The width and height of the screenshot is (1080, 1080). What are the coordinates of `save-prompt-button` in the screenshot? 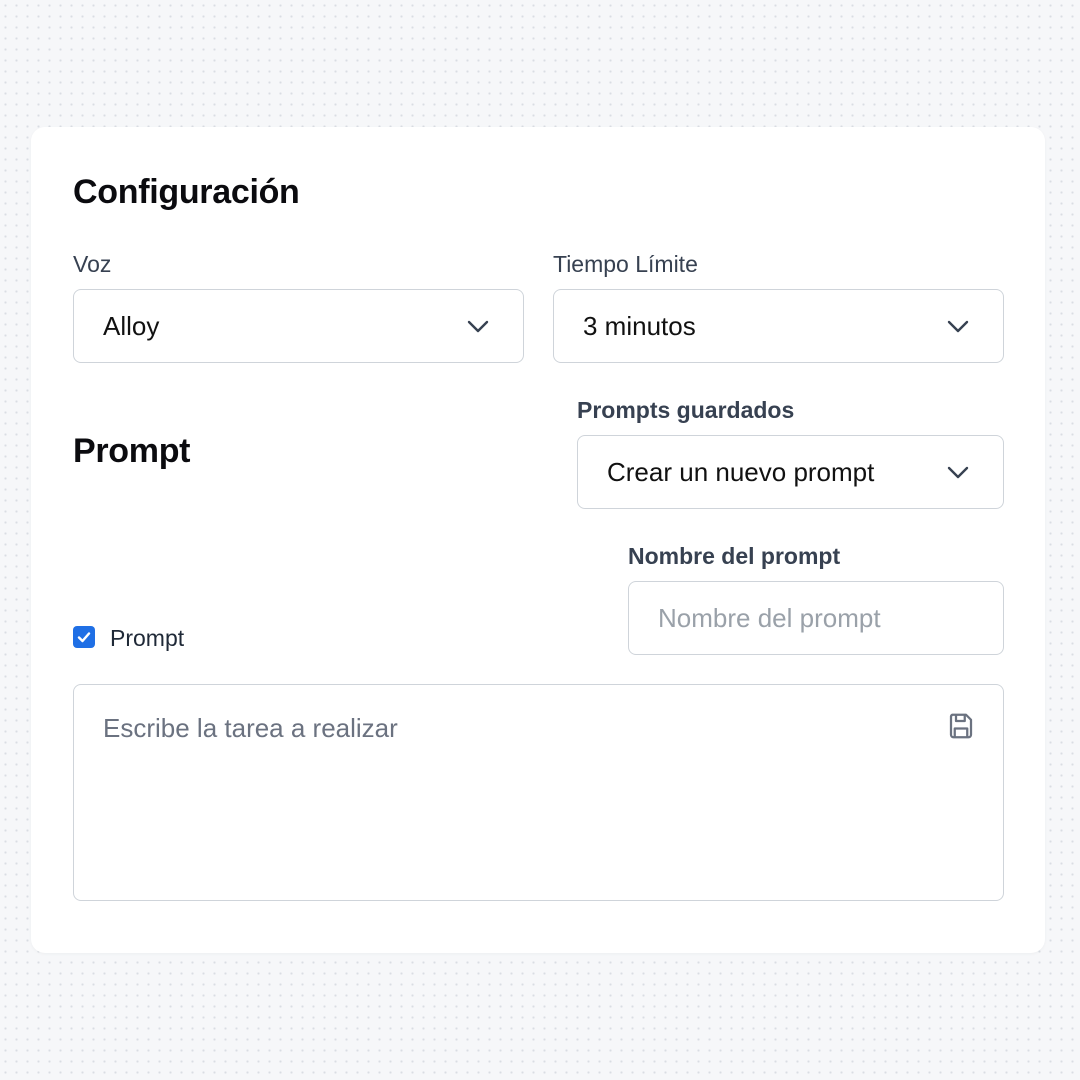 It's located at (961, 726).